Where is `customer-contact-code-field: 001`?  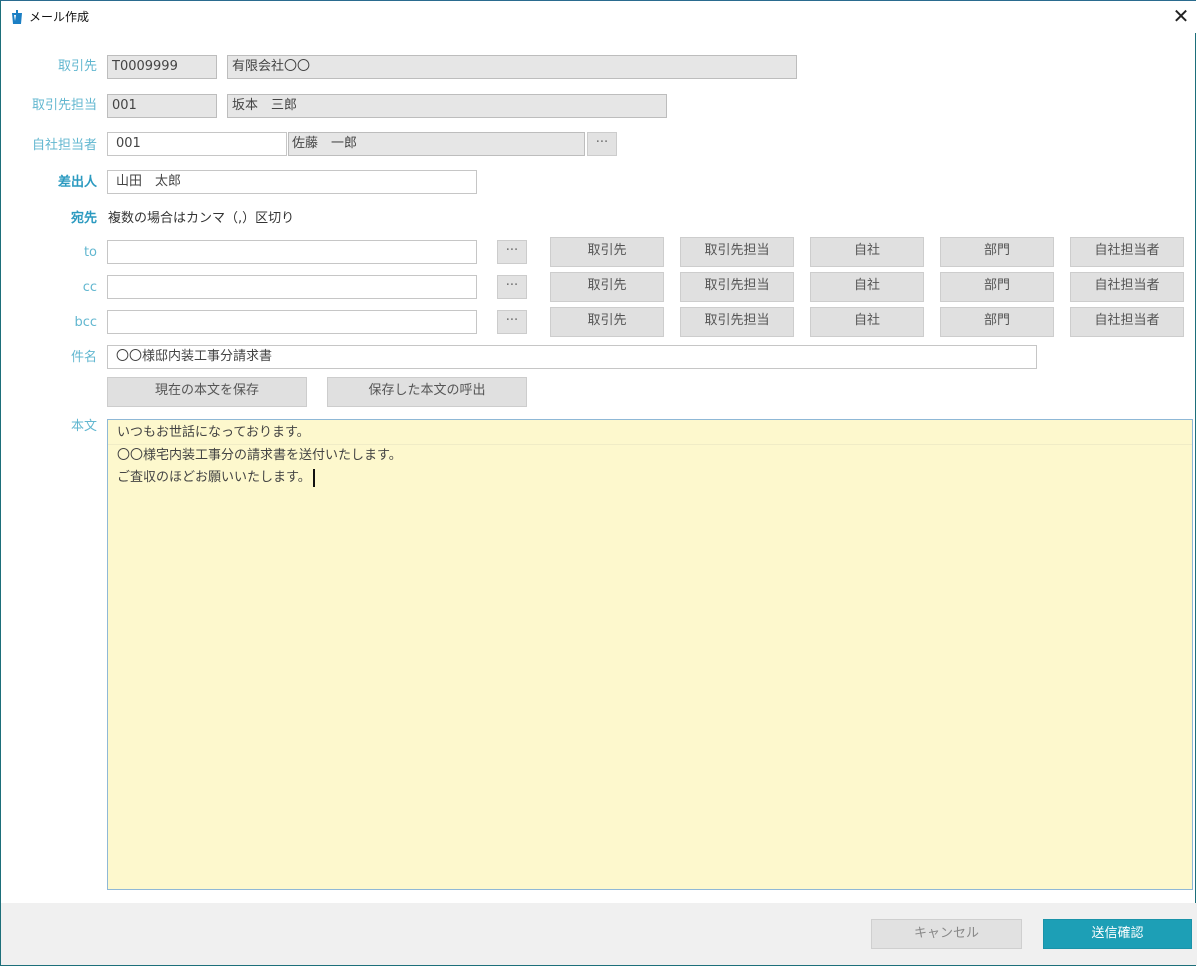
customer-contact-code-field: 001 is located at coordinates (162, 106).